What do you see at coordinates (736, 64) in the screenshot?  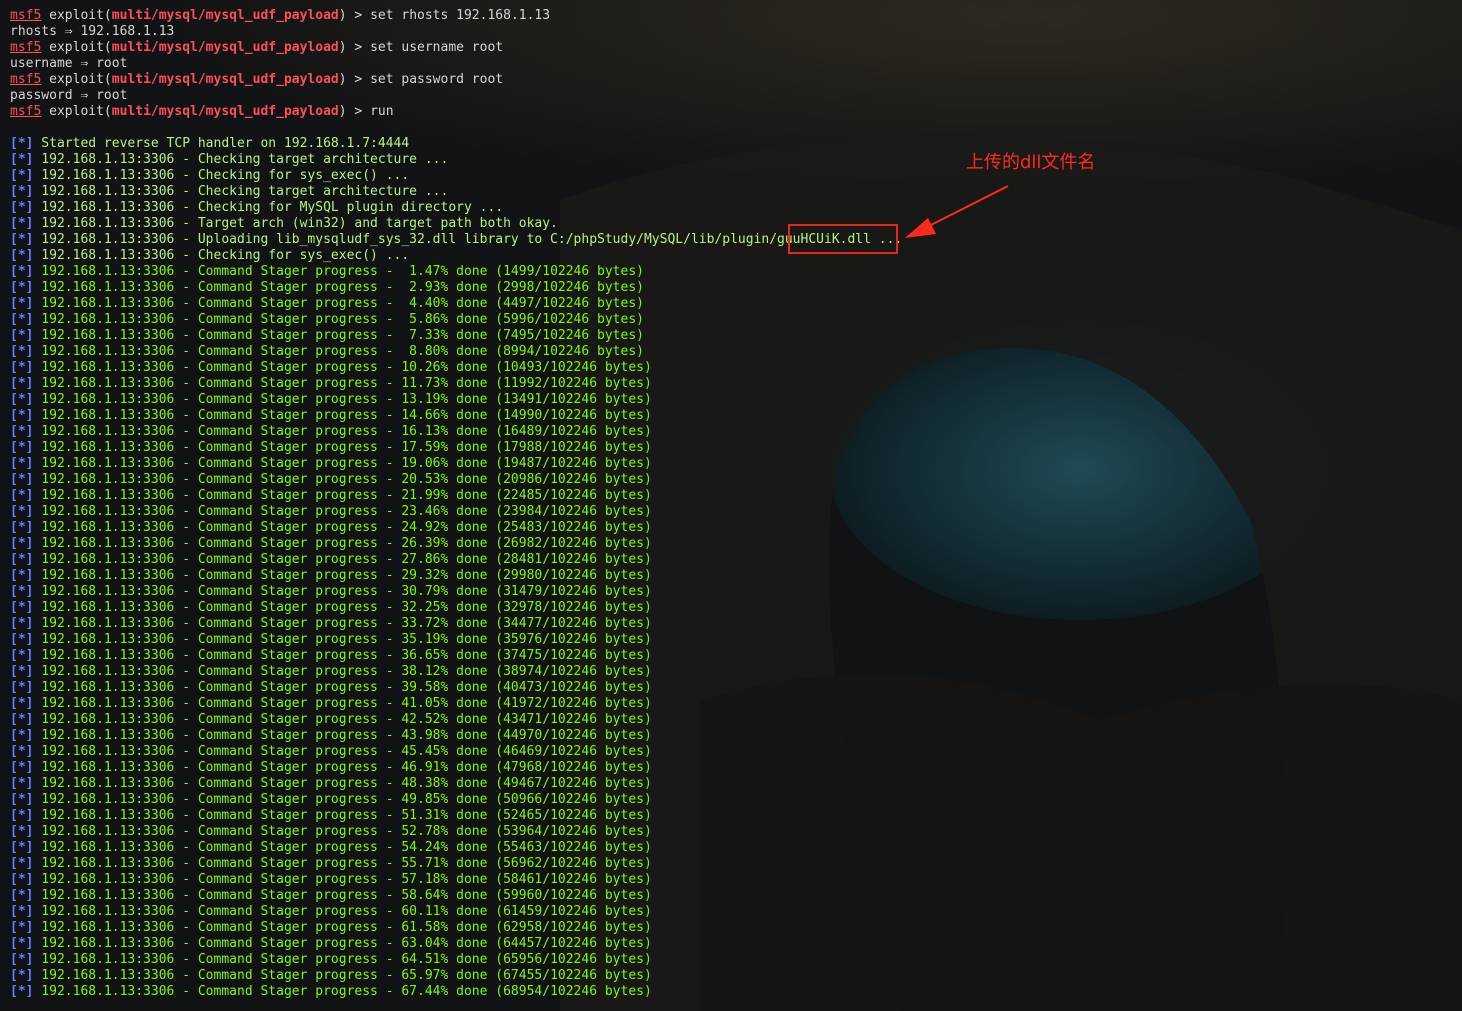 I see `echo-line: username ⇒ root` at bounding box center [736, 64].